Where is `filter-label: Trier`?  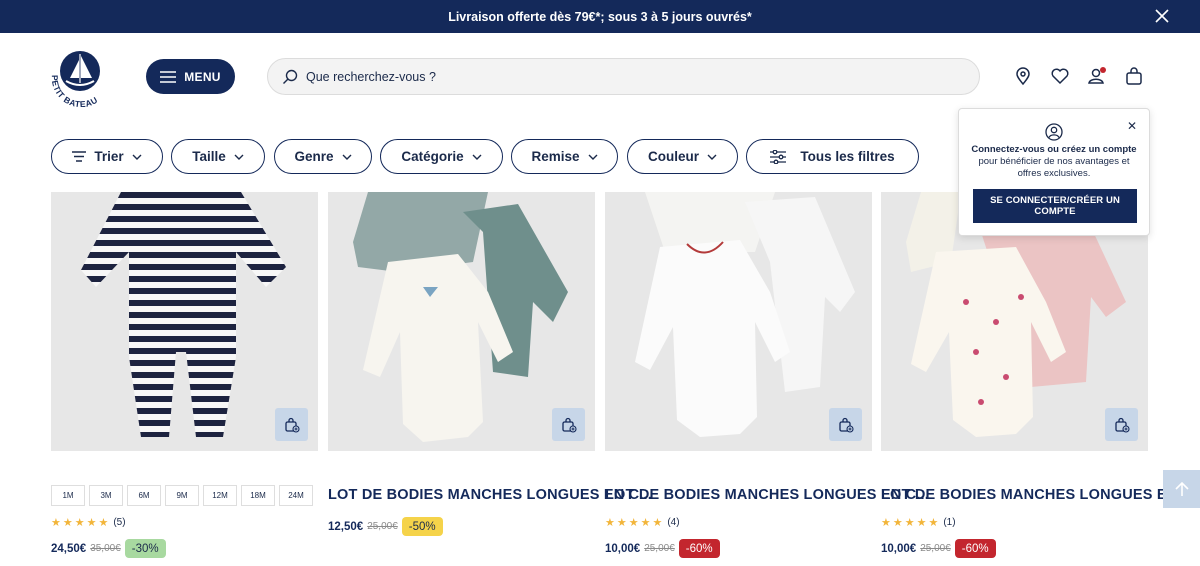
filter-label: Trier is located at coordinates (109, 156).